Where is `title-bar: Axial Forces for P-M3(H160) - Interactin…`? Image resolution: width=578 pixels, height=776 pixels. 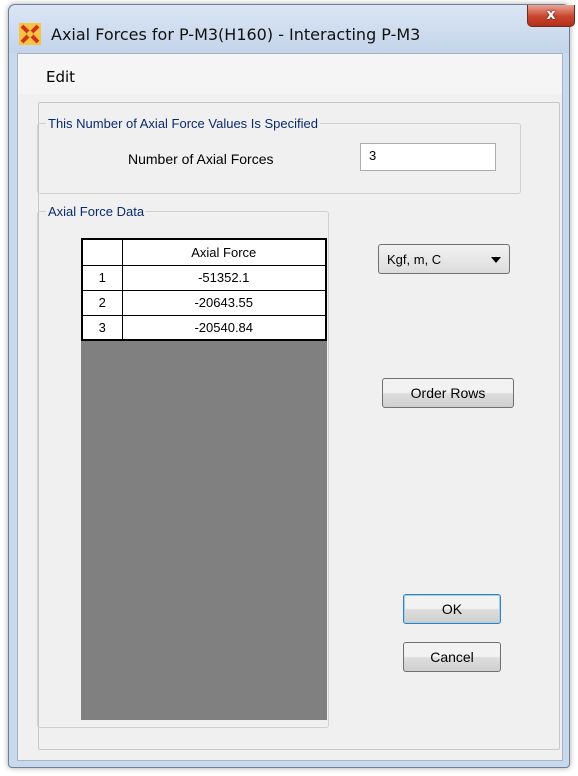 title-bar: Axial Forces for P-M3(H160) - Interactin… is located at coordinates (289, 29).